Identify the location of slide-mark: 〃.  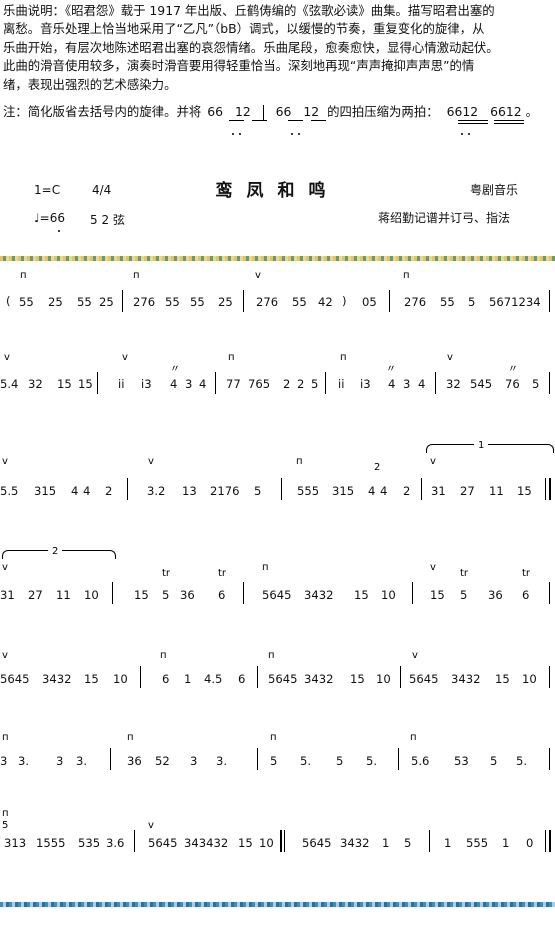
(513, 369).